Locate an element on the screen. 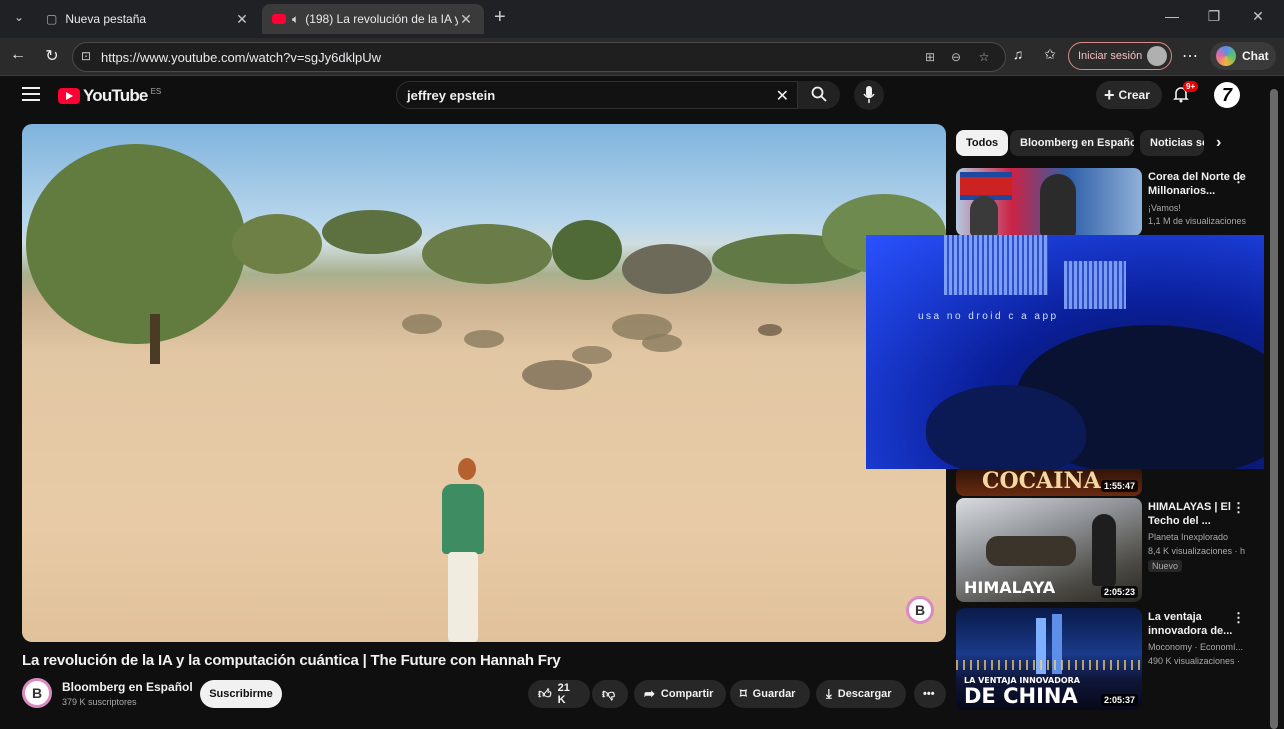  chips-next-icon: › is located at coordinates (1218, 143).